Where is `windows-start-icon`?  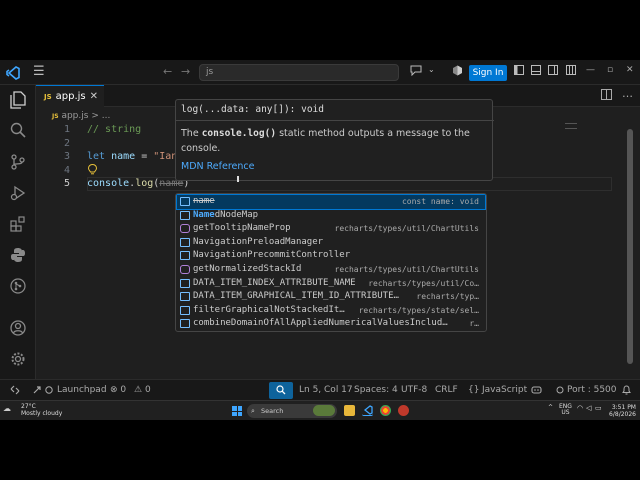 windows-start-icon is located at coordinates (237, 411).